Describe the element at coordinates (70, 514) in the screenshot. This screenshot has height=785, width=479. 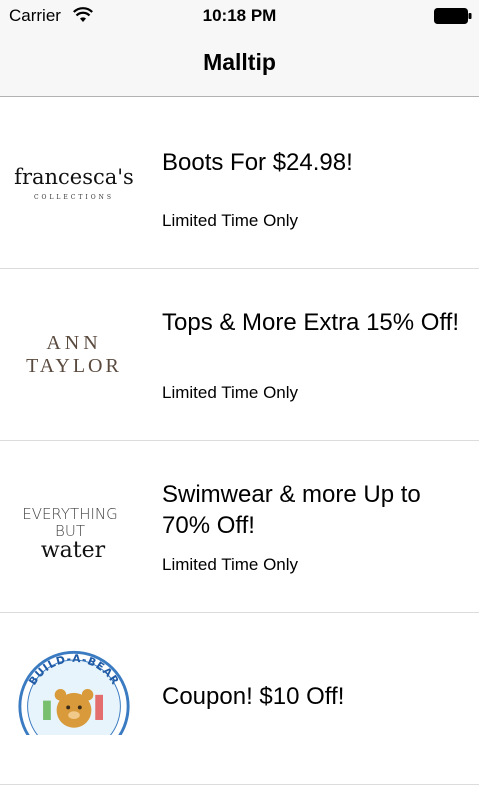
I see `logo-wordmark: EVERYTHING` at that location.